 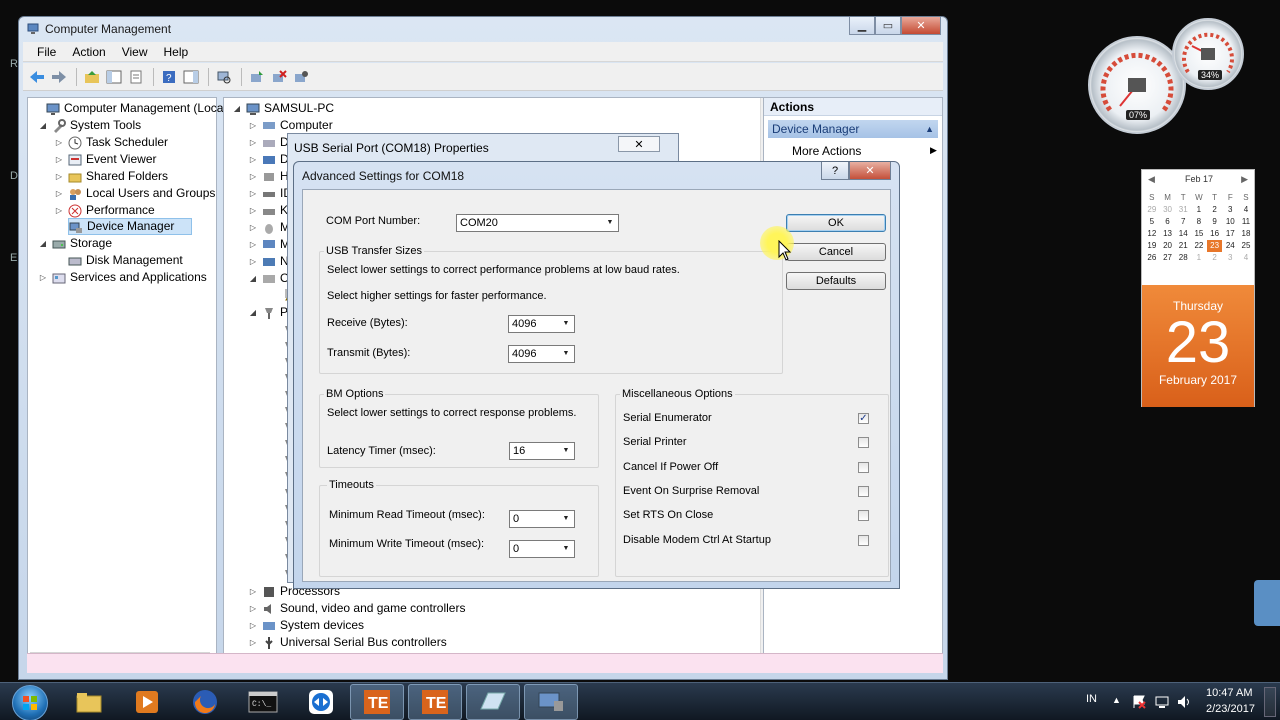 I want to click on calendar-day: 7, so click(x=1183, y=222).